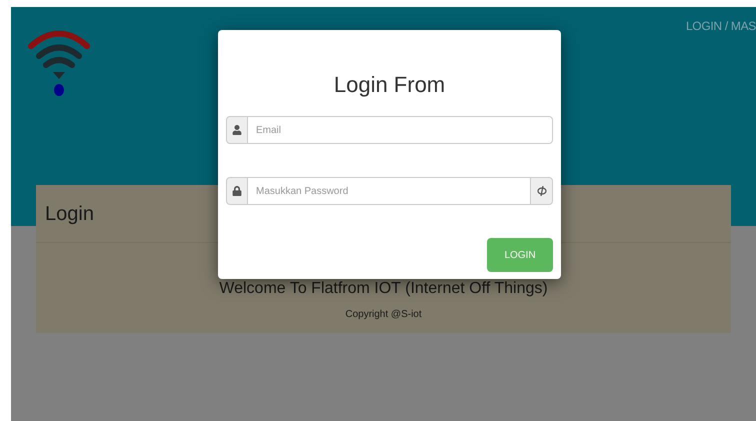  I want to click on nav-link: LOGIN / MAS, so click(721, 116).